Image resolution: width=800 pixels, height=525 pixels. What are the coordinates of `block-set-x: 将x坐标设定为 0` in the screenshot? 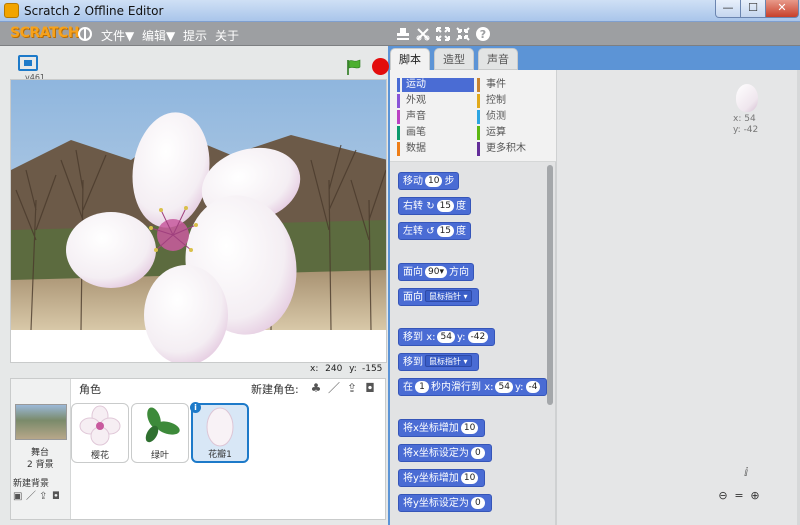 It's located at (445, 453).